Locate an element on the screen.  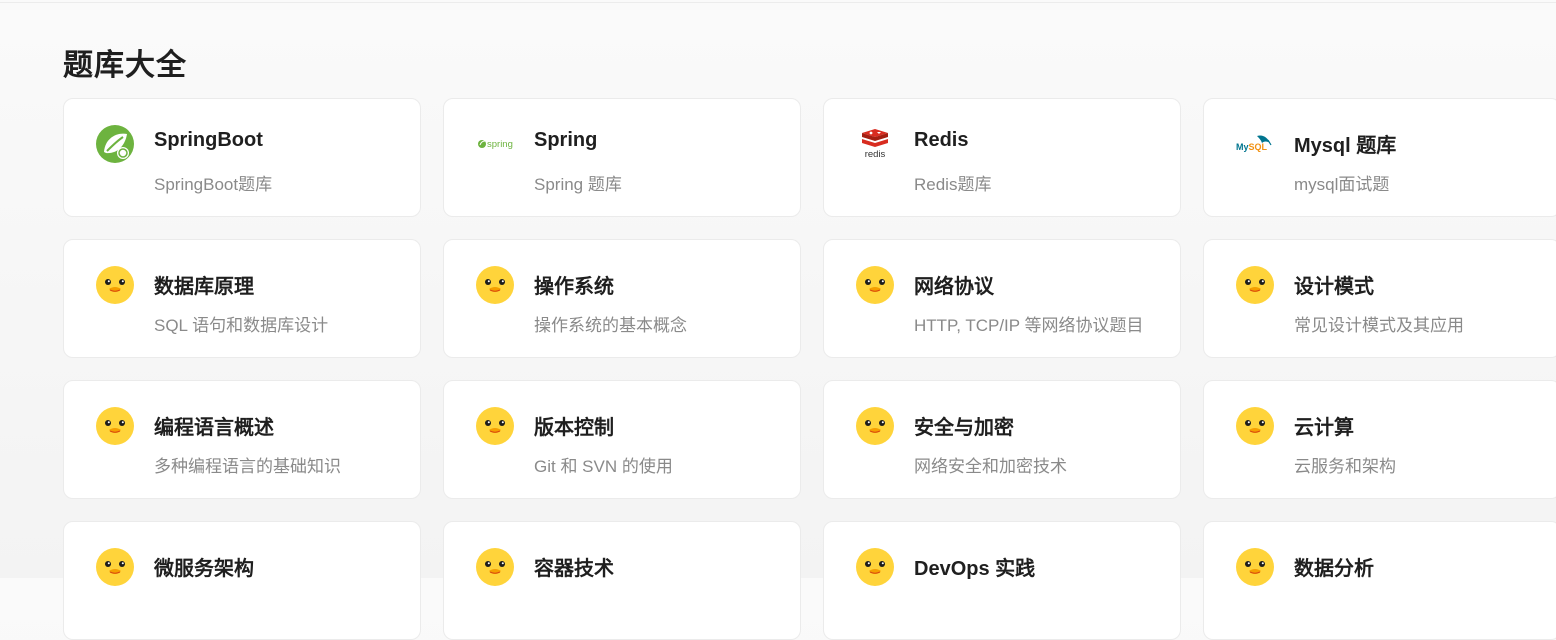
page-title: 题库大全 is located at coordinates (125, 65).